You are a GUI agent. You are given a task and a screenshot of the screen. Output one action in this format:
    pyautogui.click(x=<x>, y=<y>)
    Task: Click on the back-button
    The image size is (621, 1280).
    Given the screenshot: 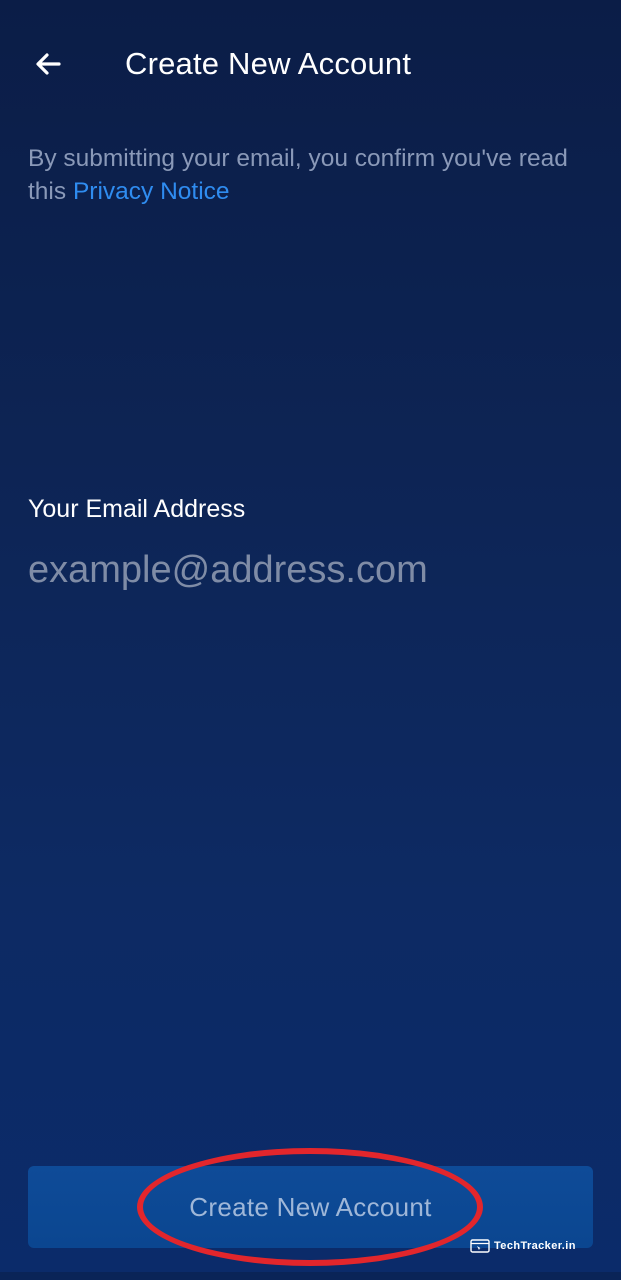 What is the action you would take?
    pyautogui.click(x=48, y=64)
    